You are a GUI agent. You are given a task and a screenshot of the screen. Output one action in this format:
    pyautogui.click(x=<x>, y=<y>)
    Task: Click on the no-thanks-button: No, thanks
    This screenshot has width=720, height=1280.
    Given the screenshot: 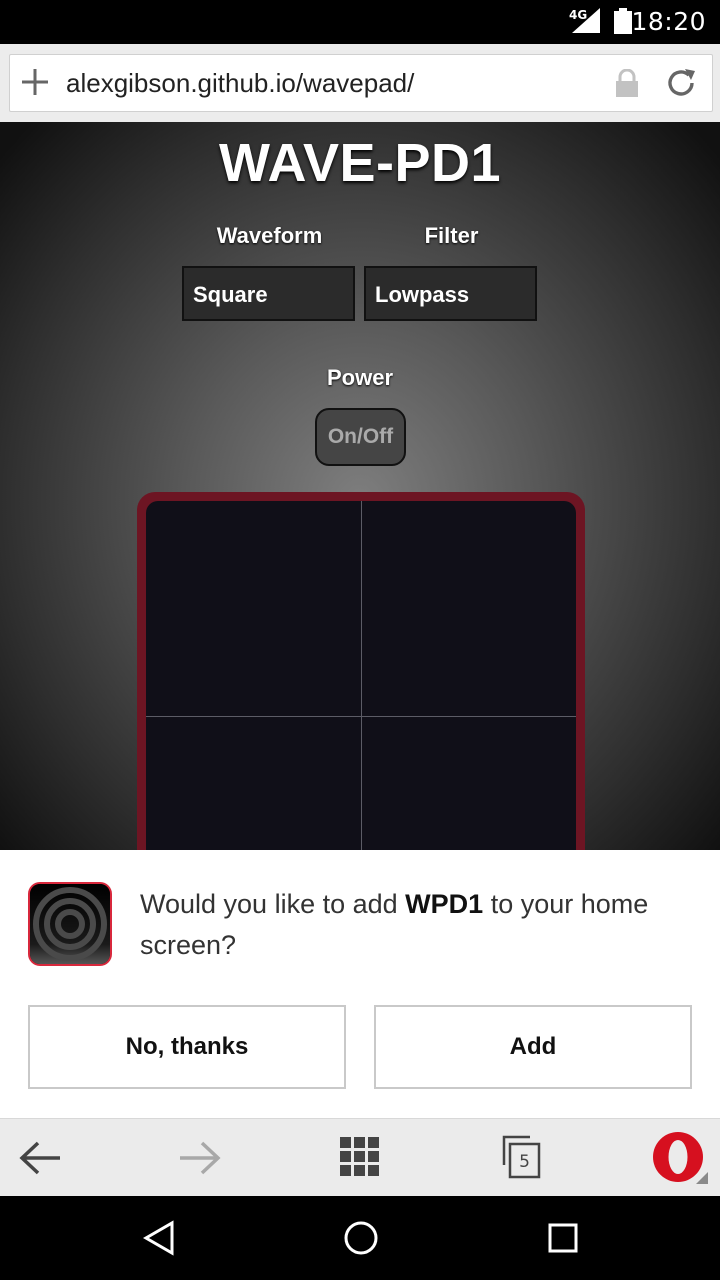 What is the action you would take?
    pyautogui.click(x=187, y=1047)
    